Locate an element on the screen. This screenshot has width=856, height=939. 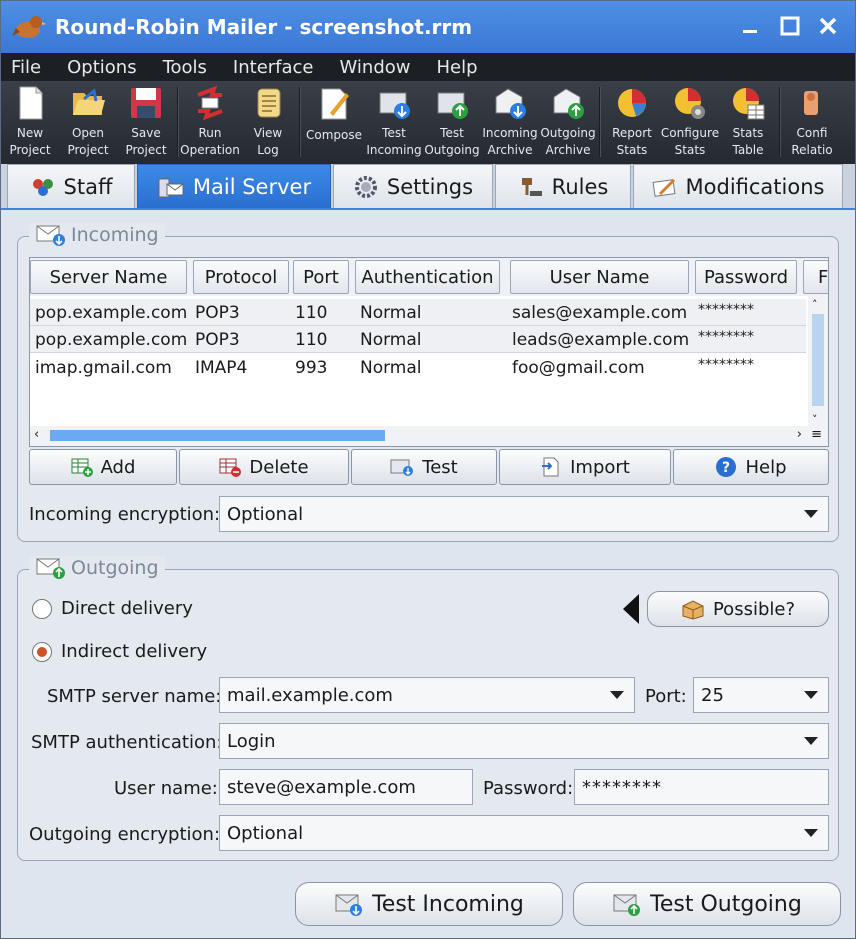
toolbar-label: Archive is located at coordinates (568, 150).